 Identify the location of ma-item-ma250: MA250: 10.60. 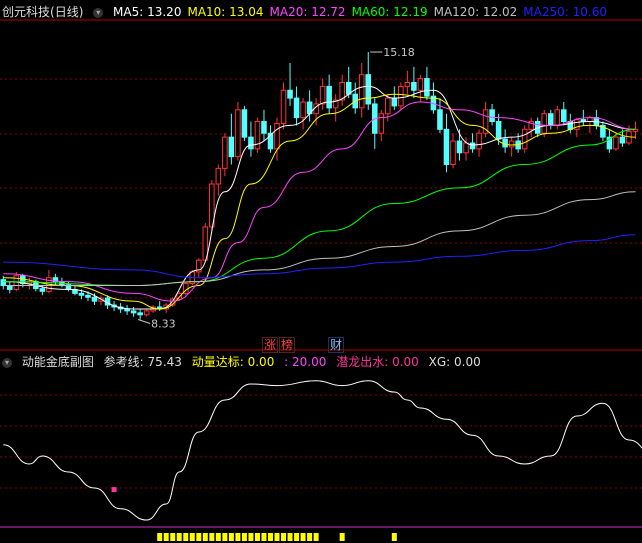
(565, 12).